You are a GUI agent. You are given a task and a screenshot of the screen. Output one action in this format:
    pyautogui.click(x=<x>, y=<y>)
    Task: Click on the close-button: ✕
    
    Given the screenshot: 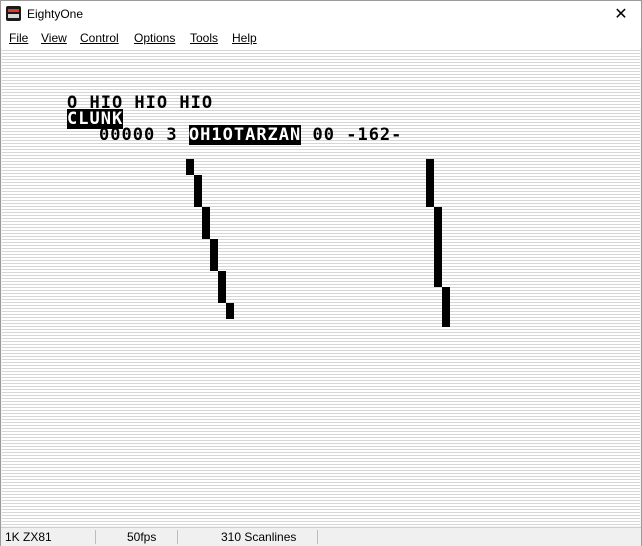 What is the action you would take?
    pyautogui.click(x=621, y=15)
    